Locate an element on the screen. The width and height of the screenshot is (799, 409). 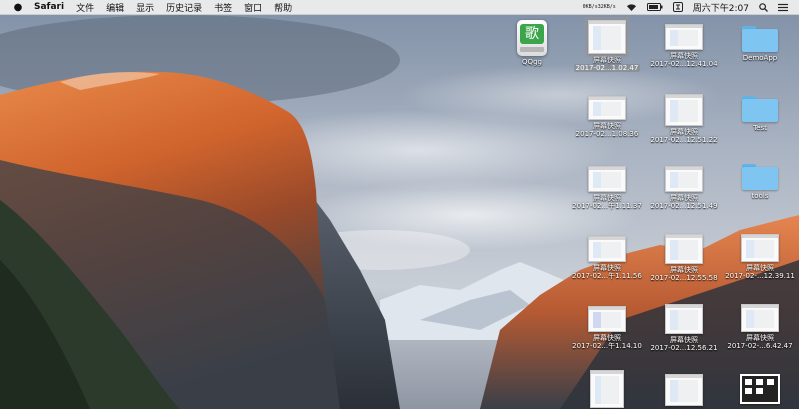
desktop-folder-test: Test is located at coordinates (760, 114).